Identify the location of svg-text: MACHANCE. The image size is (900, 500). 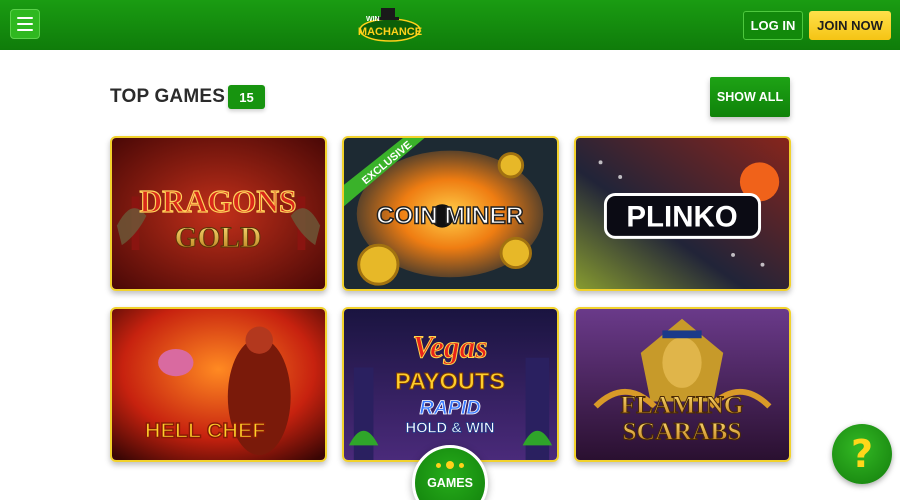
(390, 32).